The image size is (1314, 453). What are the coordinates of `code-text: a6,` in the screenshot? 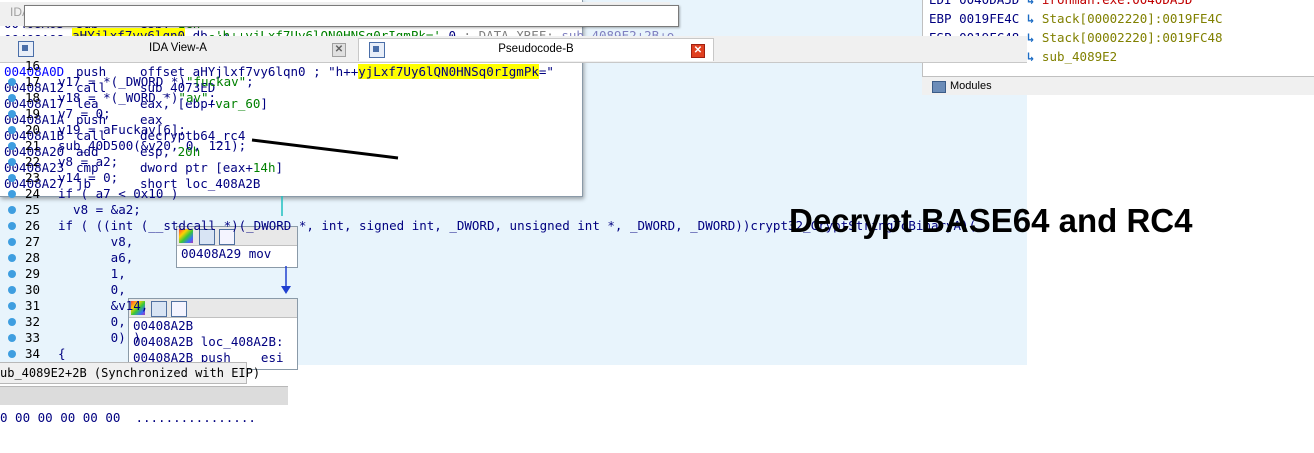 It's located at (96, 257).